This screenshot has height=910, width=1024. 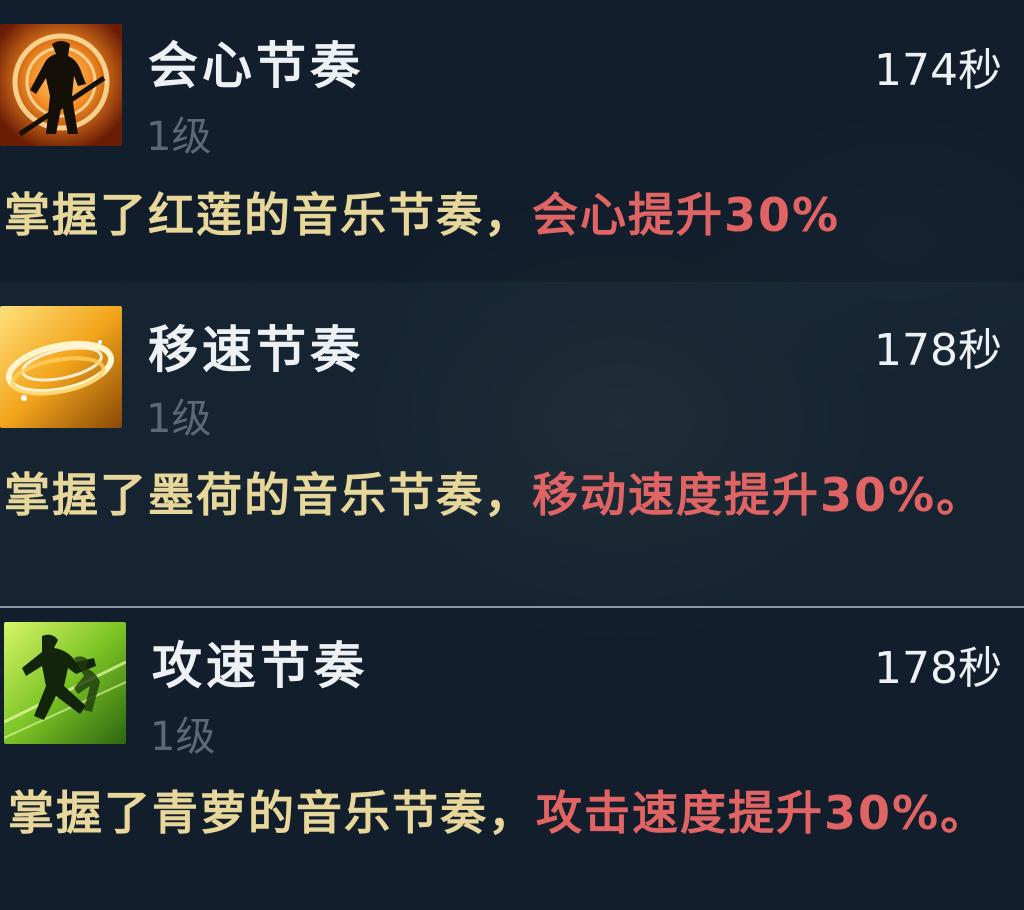 What do you see at coordinates (268, 215) in the screenshot?
I see `buff-description-text: 掌握了红莲的音乐节奏，` at bounding box center [268, 215].